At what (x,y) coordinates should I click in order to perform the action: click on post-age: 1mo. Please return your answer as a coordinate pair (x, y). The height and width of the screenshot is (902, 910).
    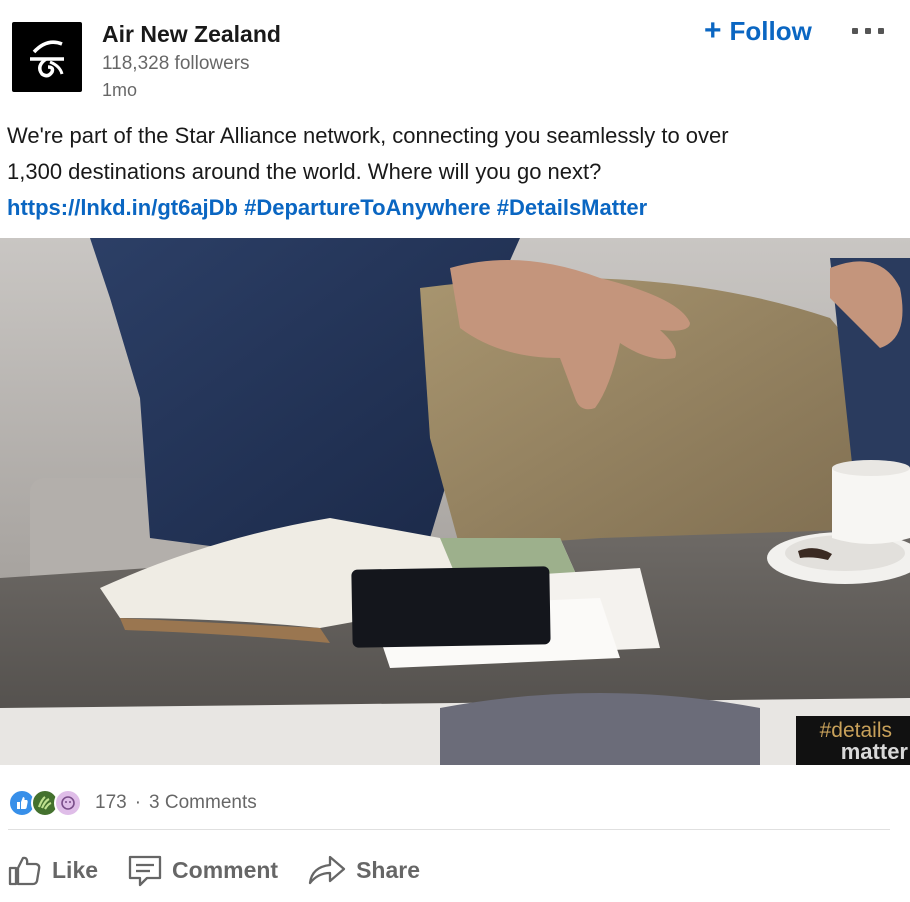
    Looking at the image, I should click on (120, 90).